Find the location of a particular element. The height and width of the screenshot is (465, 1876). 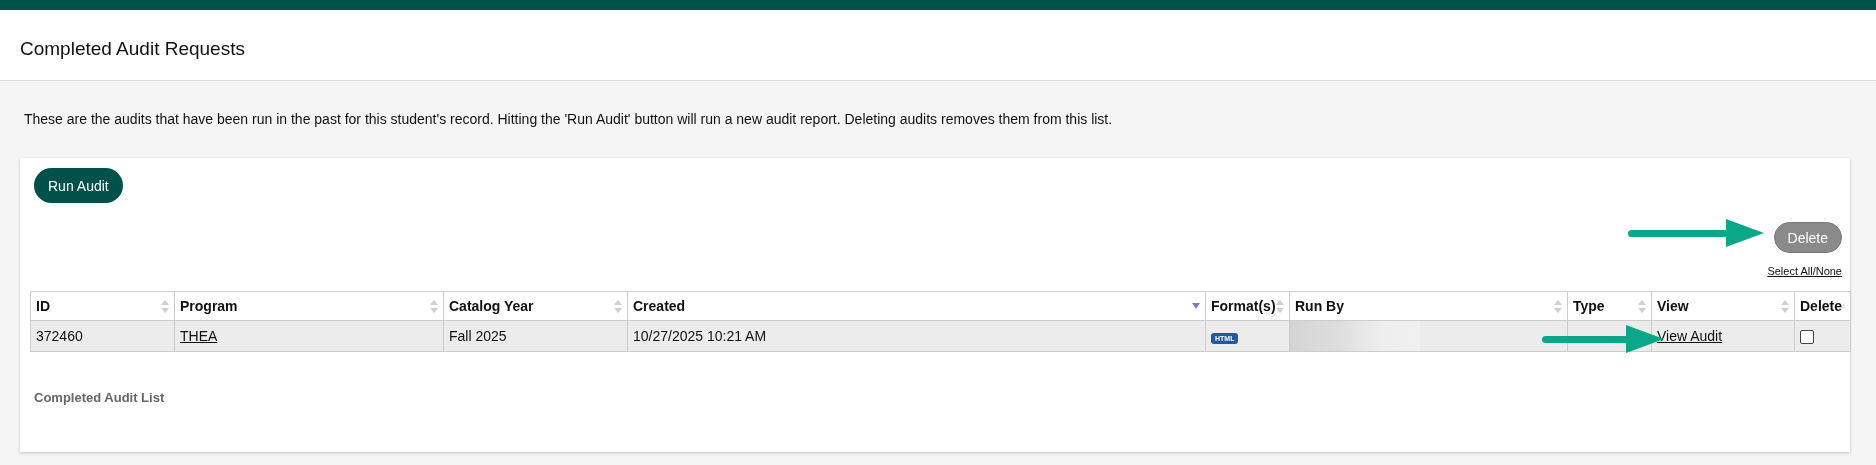

run-audit-button: Run Audit is located at coordinates (78, 185).